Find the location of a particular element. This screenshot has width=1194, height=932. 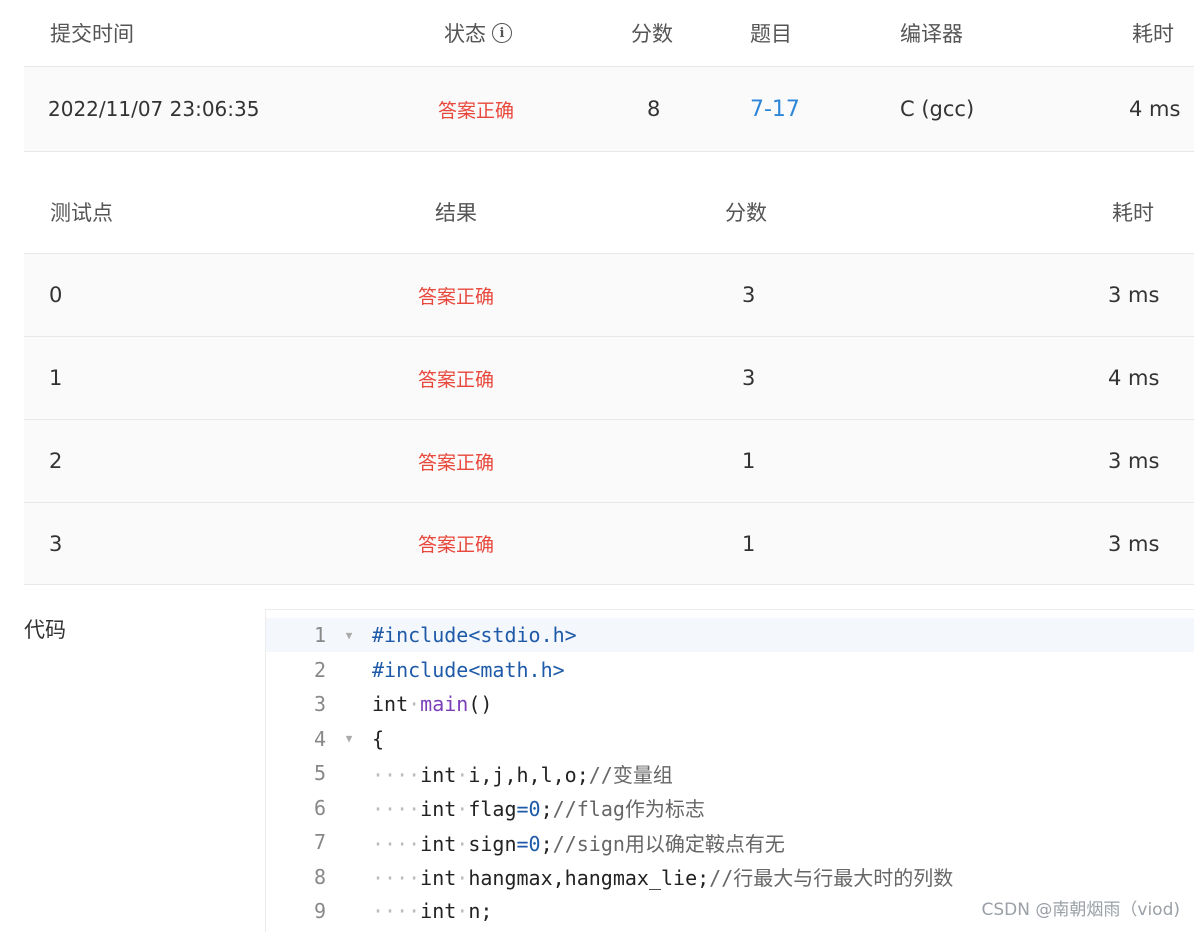

code-label: 代码 is located at coordinates (45, 630).